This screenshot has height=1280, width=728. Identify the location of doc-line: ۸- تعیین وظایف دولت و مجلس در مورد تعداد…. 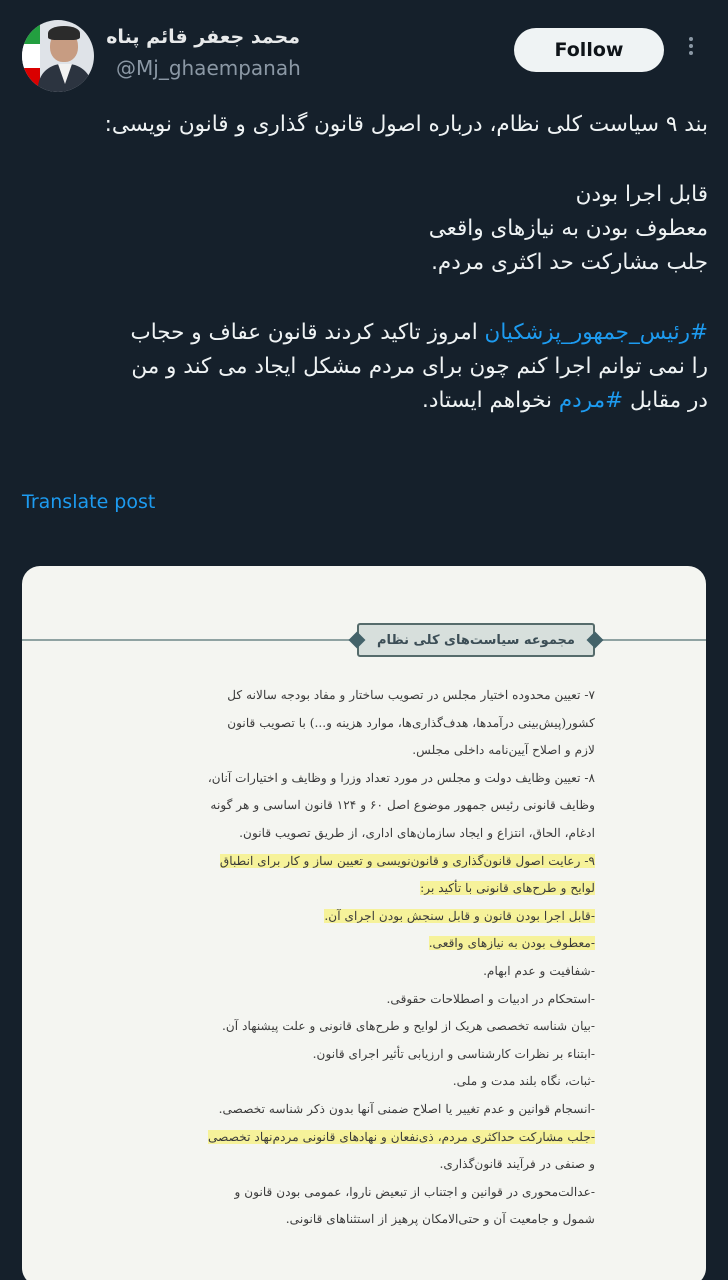
(401, 777).